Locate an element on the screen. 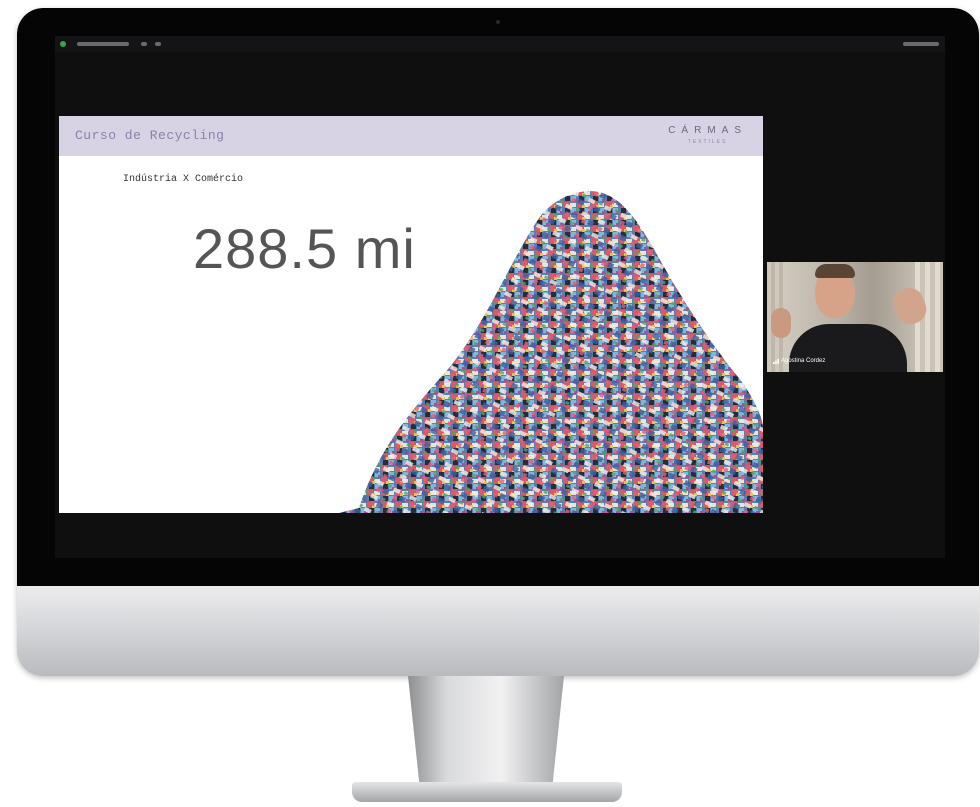 The width and height of the screenshot is (980, 807). window-titlebar is located at coordinates (500, 44).